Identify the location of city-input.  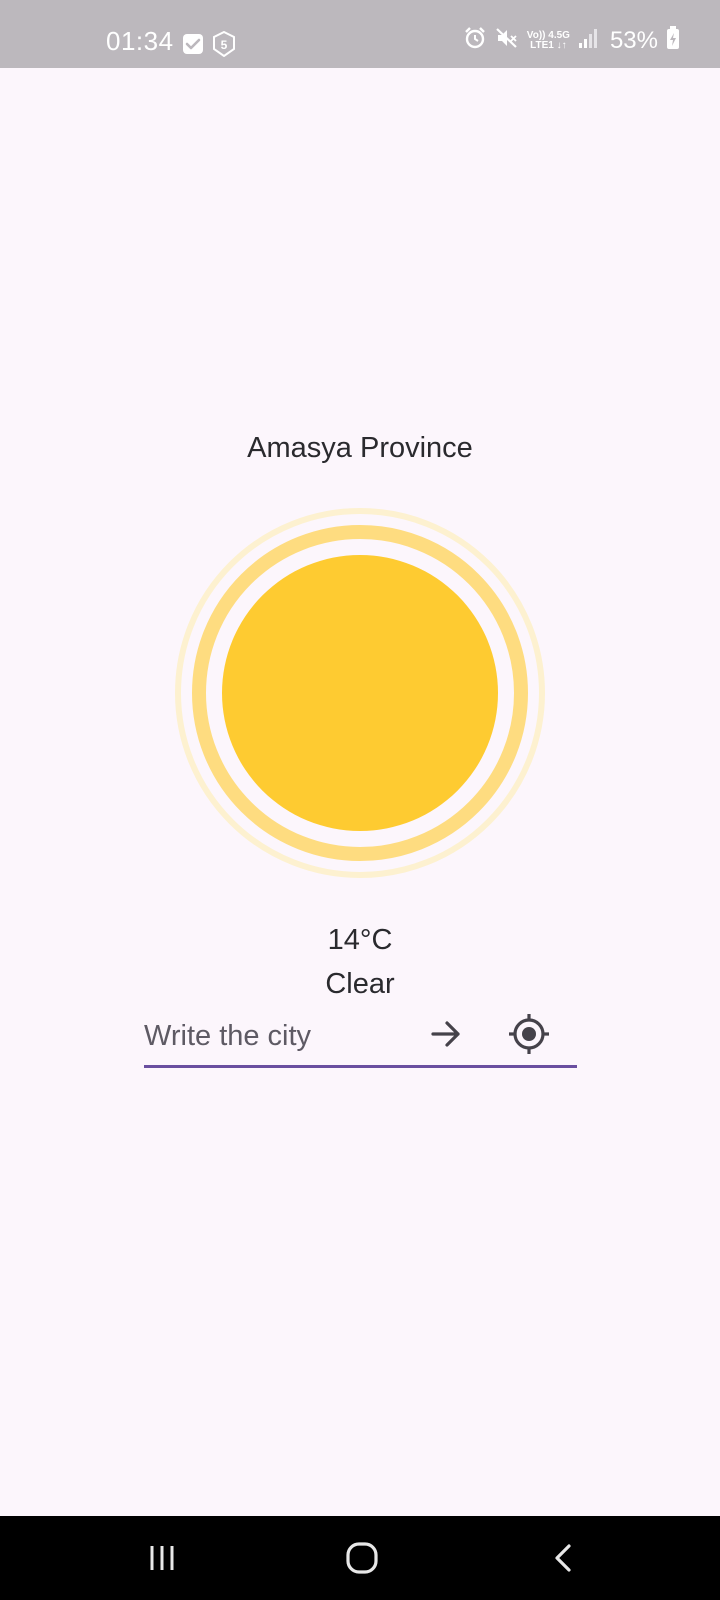
(279, 1036).